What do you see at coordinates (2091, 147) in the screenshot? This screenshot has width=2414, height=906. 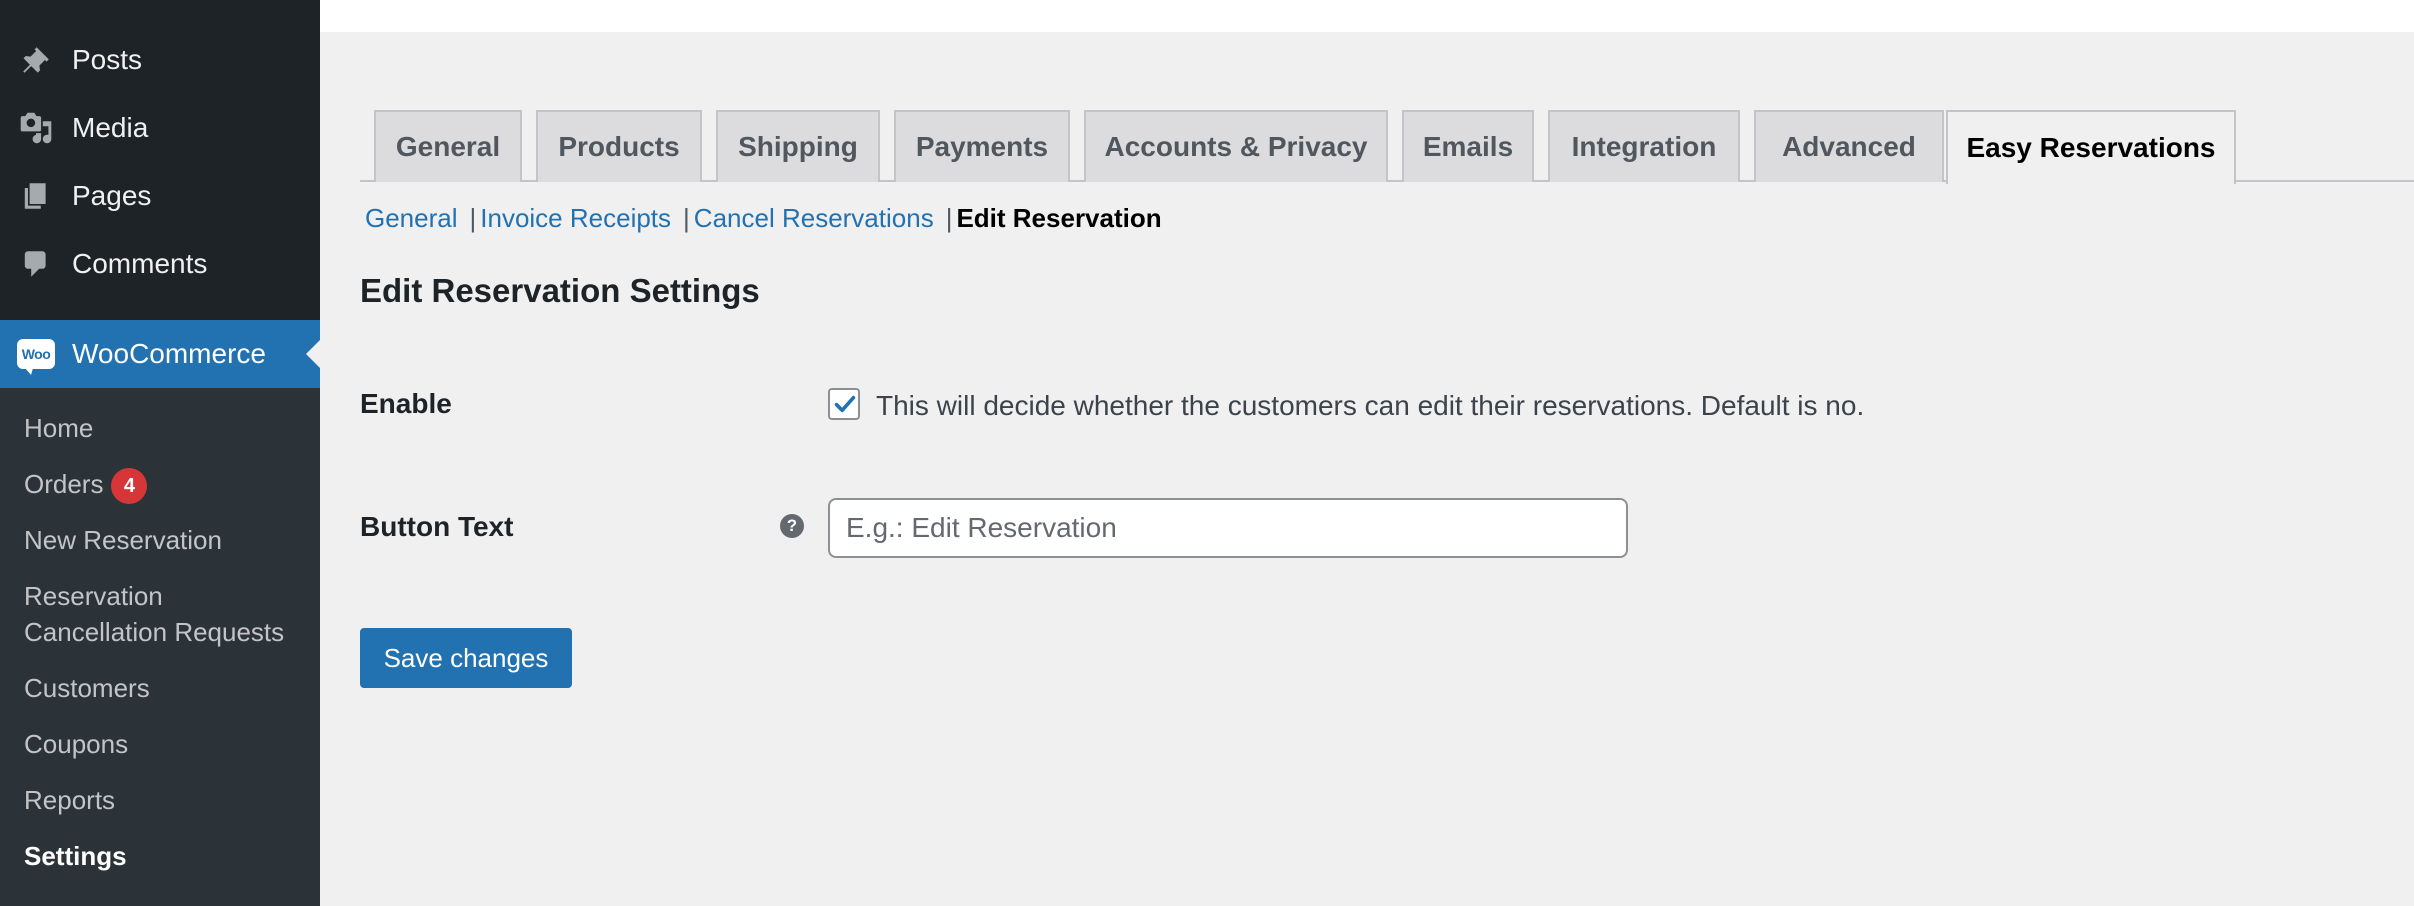 I see `tab-easy-reservations: Easy Reservations` at bounding box center [2091, 147].